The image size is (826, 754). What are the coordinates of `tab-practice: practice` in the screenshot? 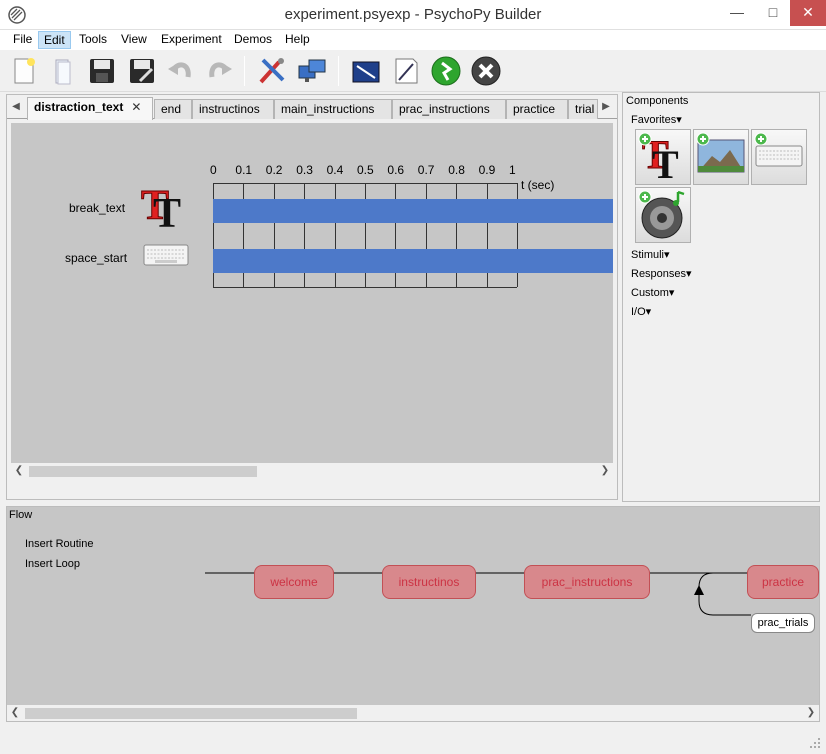 It's located at (537, 109).